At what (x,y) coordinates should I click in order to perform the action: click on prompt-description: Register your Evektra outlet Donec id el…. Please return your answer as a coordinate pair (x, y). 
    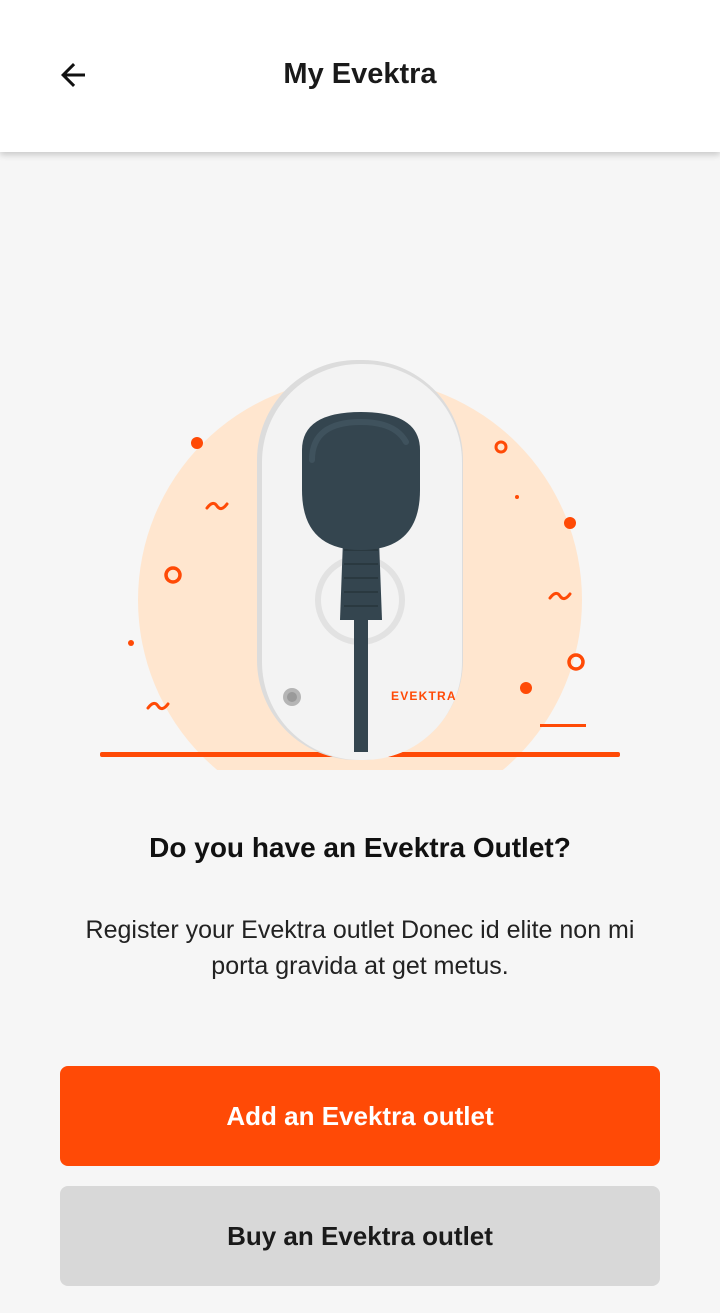
    Looking at the image, I should click on (360, 948).